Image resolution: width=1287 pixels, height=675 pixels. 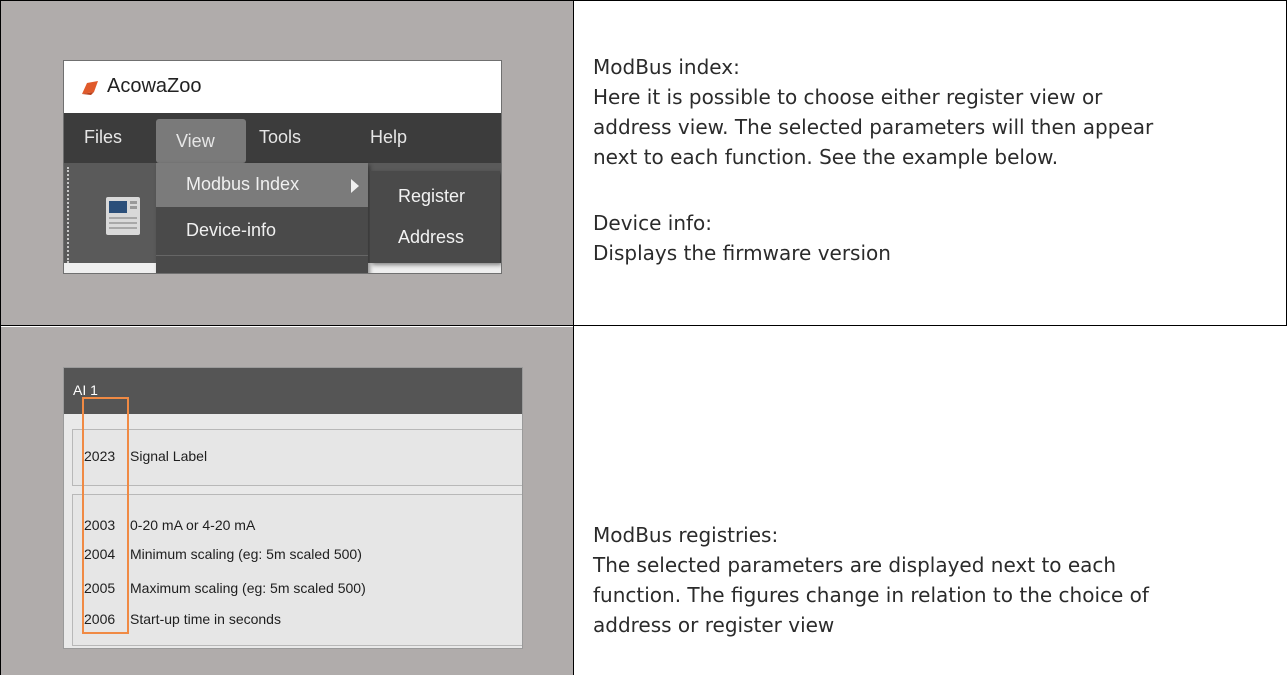 I want to click on dropdown-label-device-info: Device-info, so click(x=231, y=230).